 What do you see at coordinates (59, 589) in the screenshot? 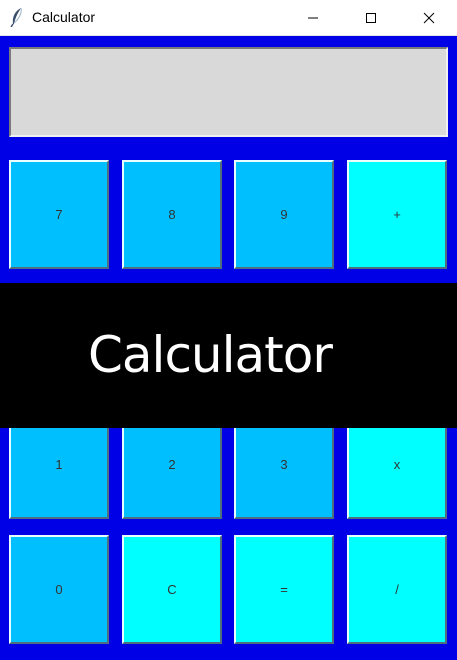
I see `key-0: 0` at bounding box center [59, 589].